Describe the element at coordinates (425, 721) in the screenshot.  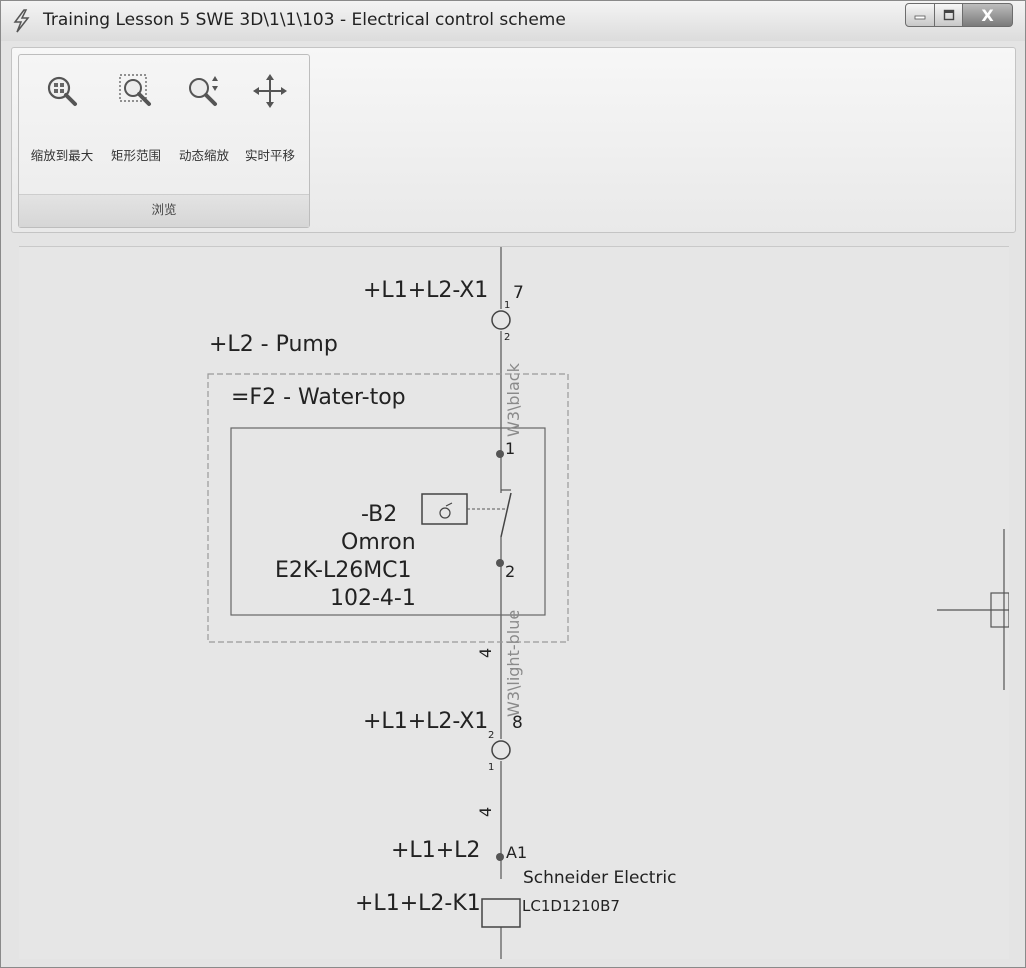
I see `terminal-bottom-ref: +L1+L2-X1` at that location.